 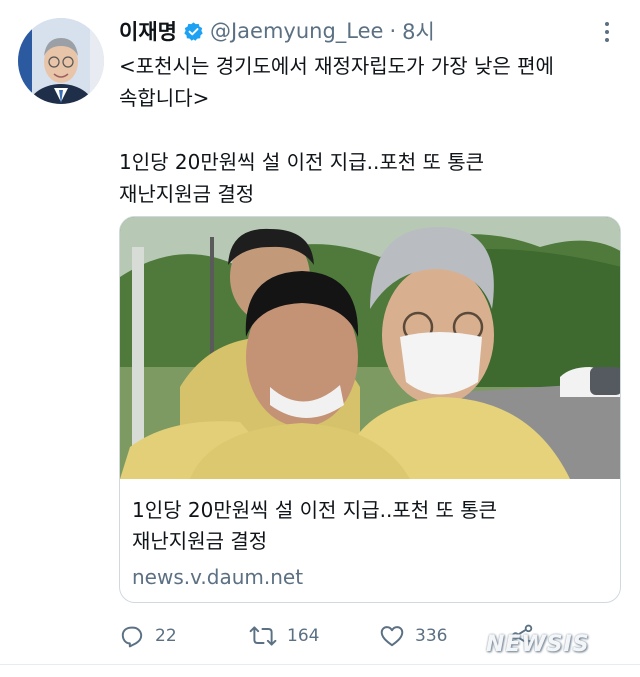 I want to click on heart-icon, so click(x=392, y=636).